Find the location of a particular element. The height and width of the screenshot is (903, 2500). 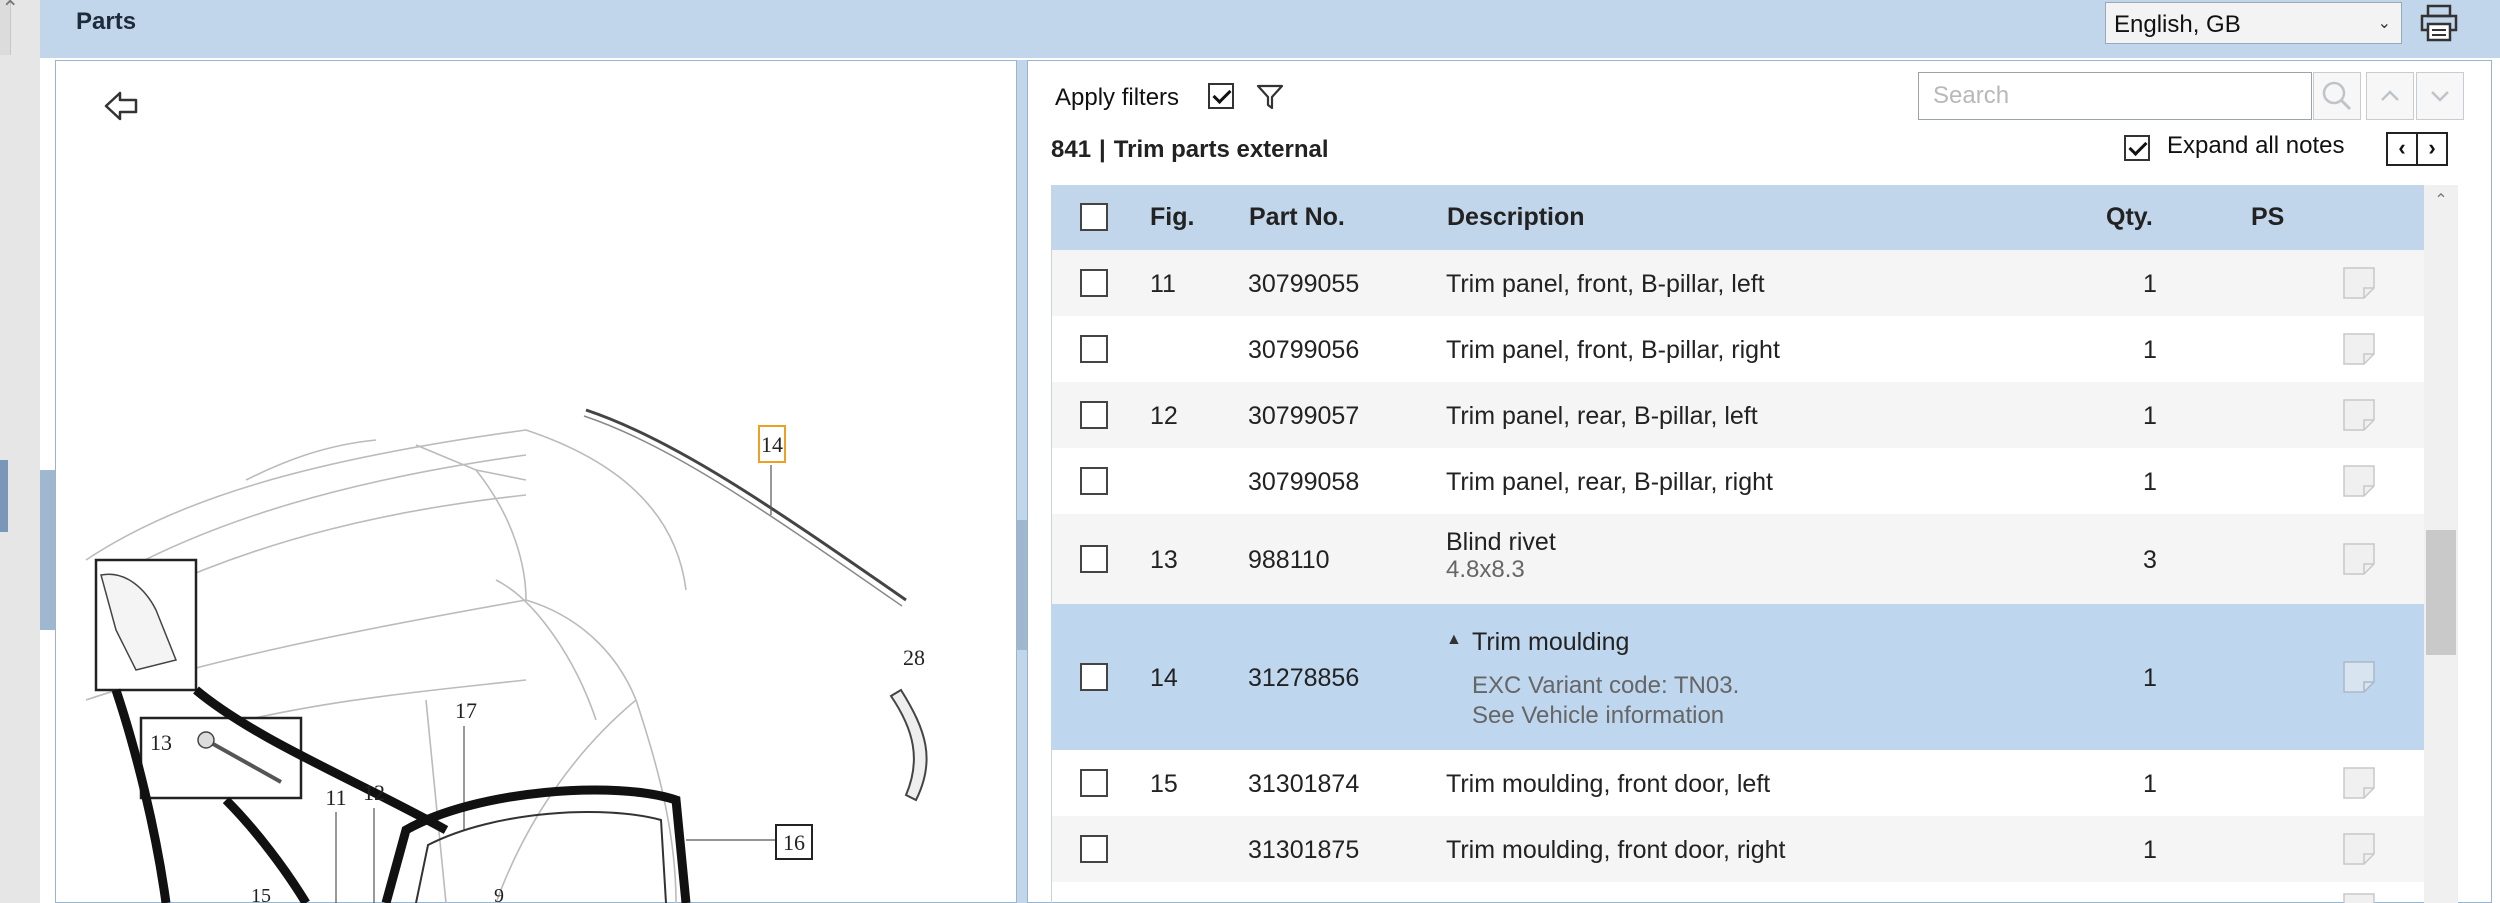

next-section-button: › is located at coordinates (2432, 149).